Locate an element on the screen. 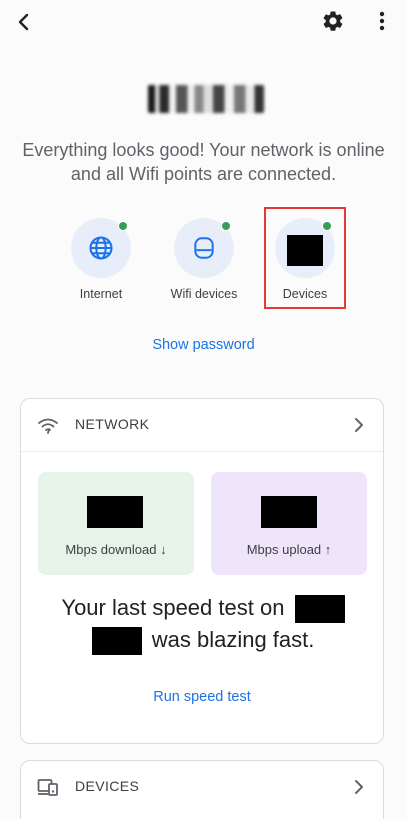 Image resolution: width=407 pixels, height=819 pixels. download-speed-box: Mbps download ↓ is located at coordinates (116, 523).